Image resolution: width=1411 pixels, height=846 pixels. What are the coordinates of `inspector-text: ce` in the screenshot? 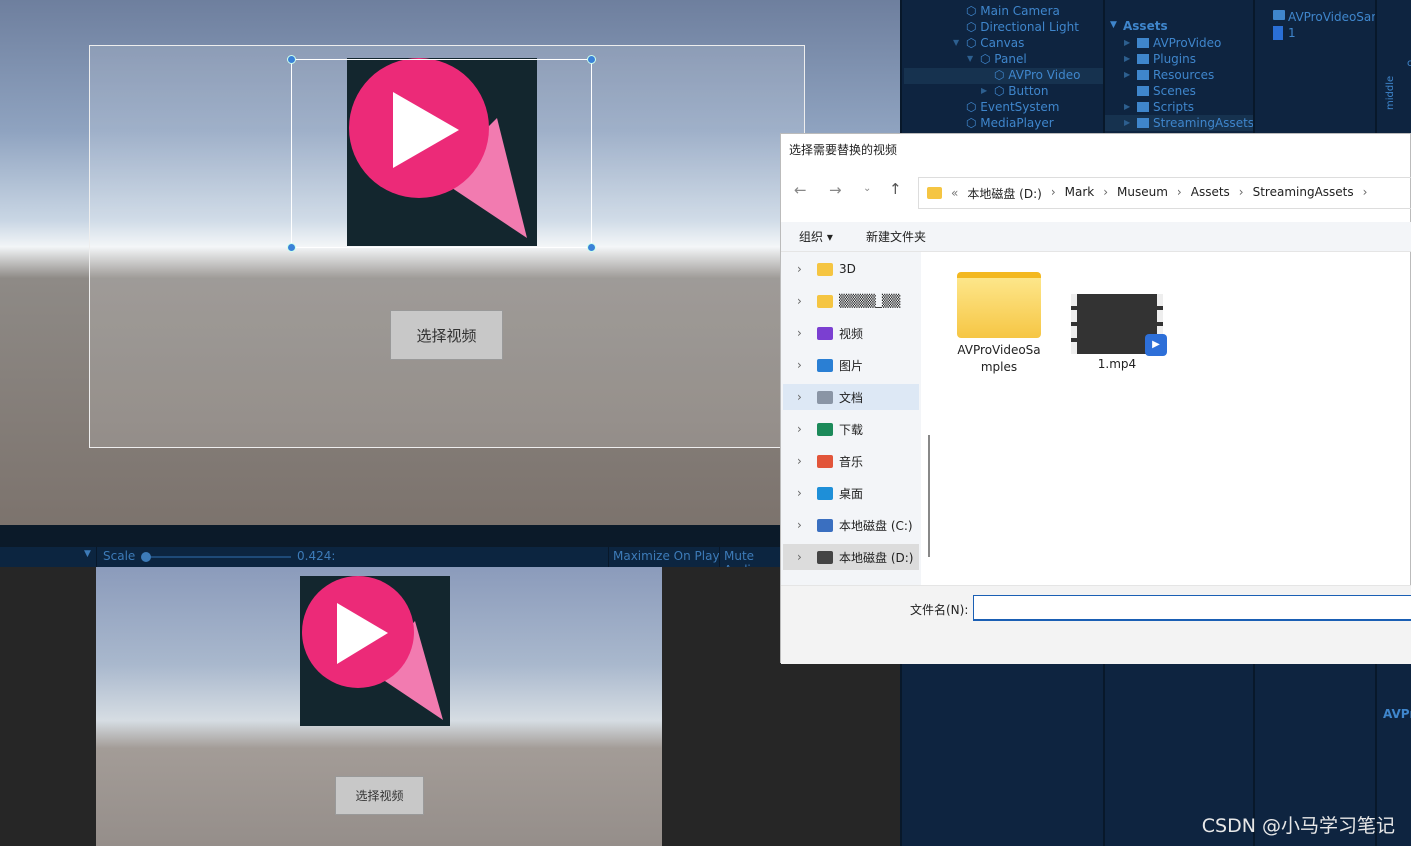 It's located at (1409, 63).